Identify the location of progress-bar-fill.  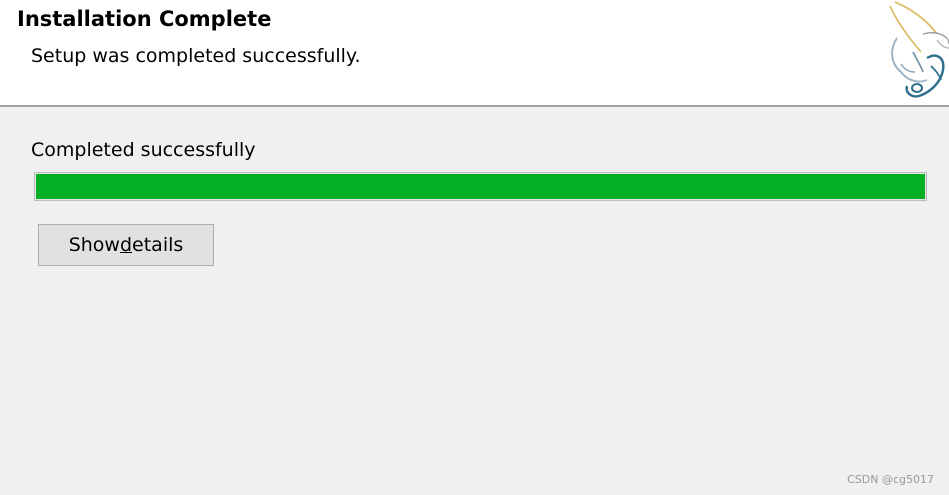
(480, 186).